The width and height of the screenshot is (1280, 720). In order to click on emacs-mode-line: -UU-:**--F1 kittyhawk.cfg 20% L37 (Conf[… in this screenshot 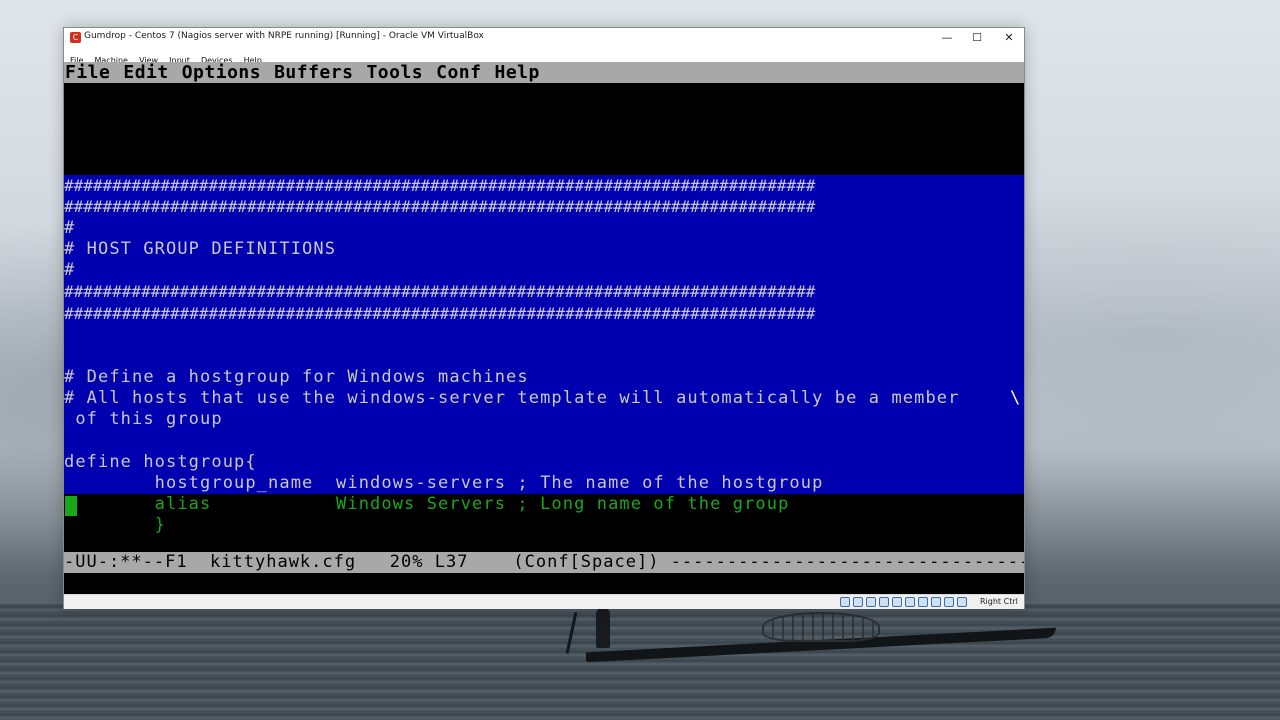, I will do `click(544, 562)`.